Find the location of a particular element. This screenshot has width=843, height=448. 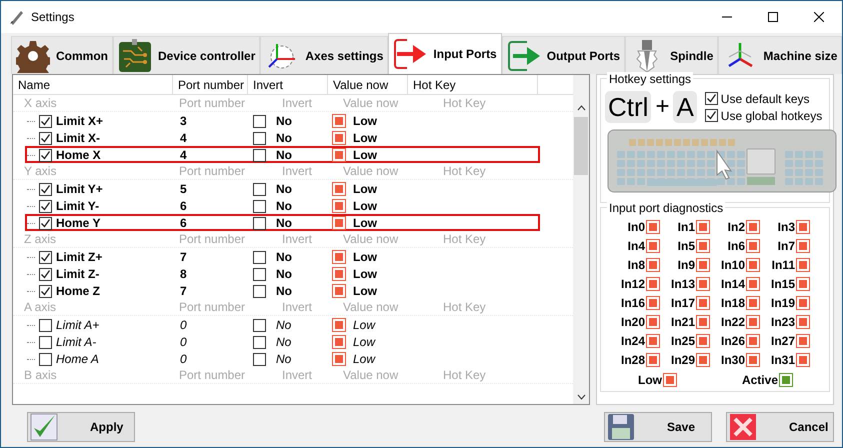

checkbox-label: Use default keys is located at coordinates (765, 99).